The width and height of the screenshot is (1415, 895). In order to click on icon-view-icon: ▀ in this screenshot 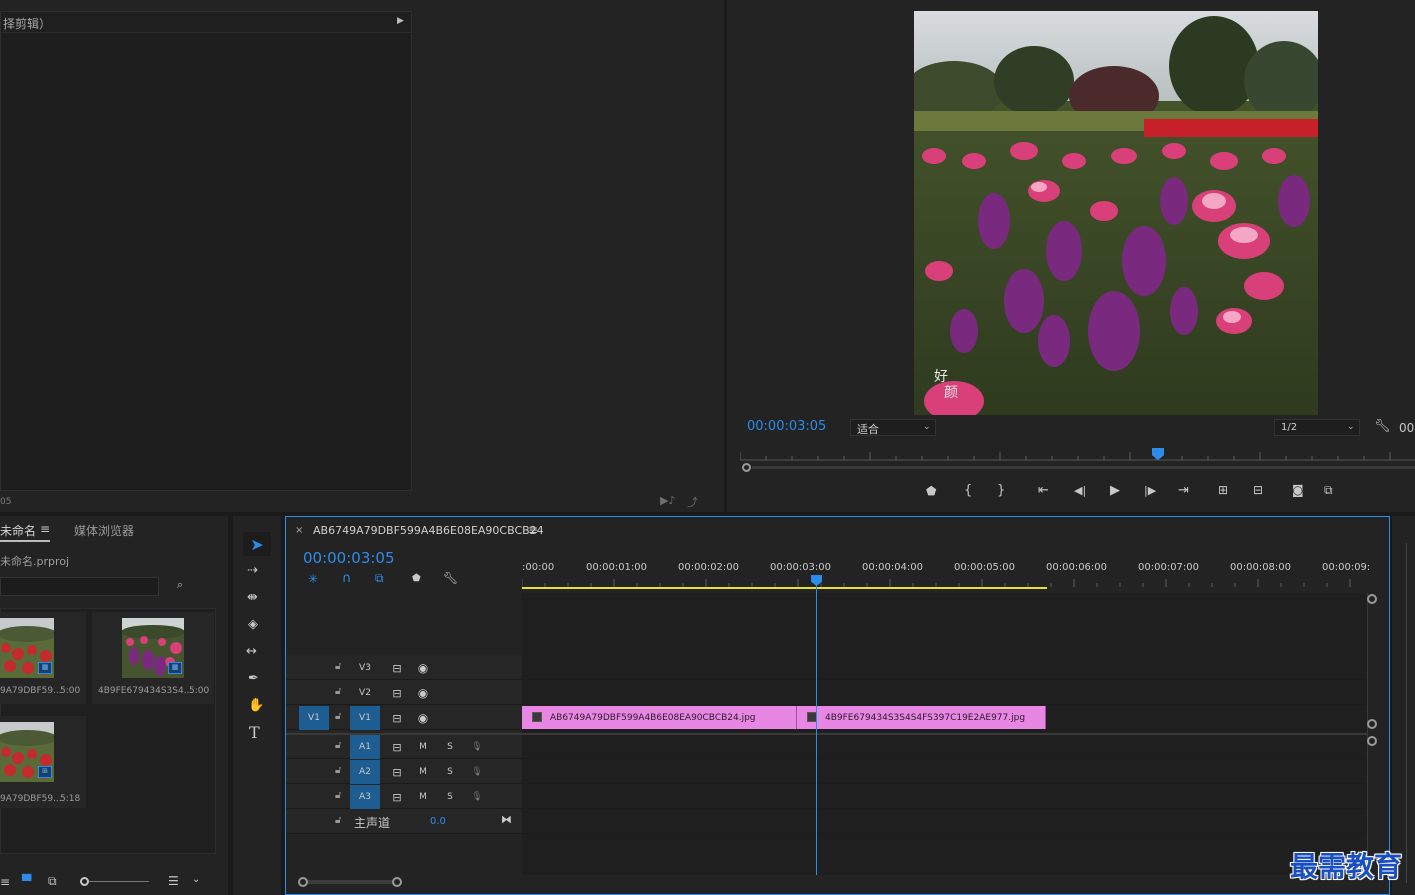, I will do `click(26, 881)`.